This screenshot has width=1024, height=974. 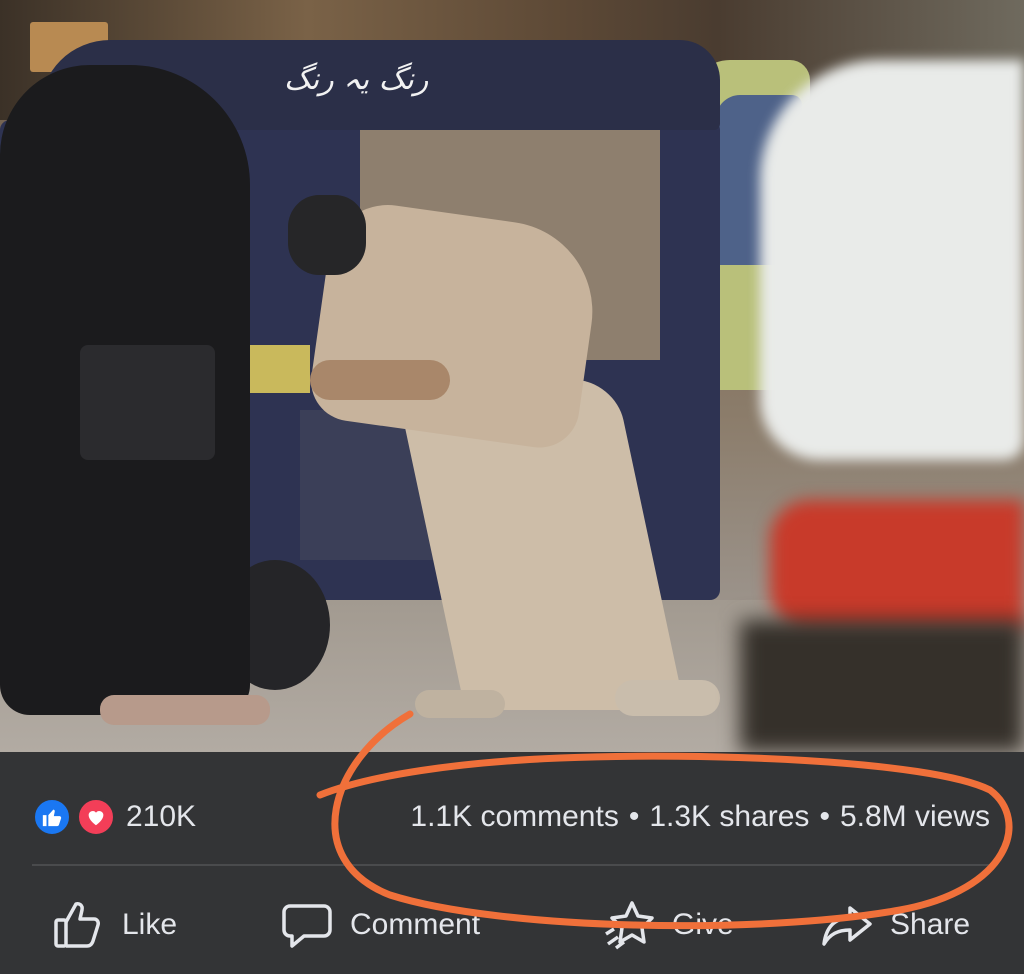 I want to click on comments-count: 1.1K comments, so click(x=514, y=816).